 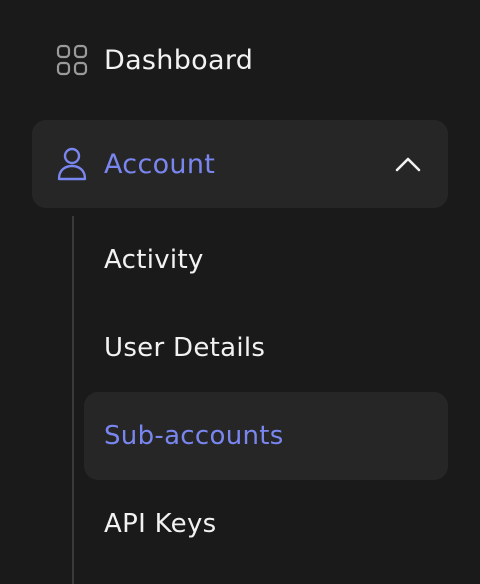 I want to click on submenu-tree-line, so click(x=73, y=400).